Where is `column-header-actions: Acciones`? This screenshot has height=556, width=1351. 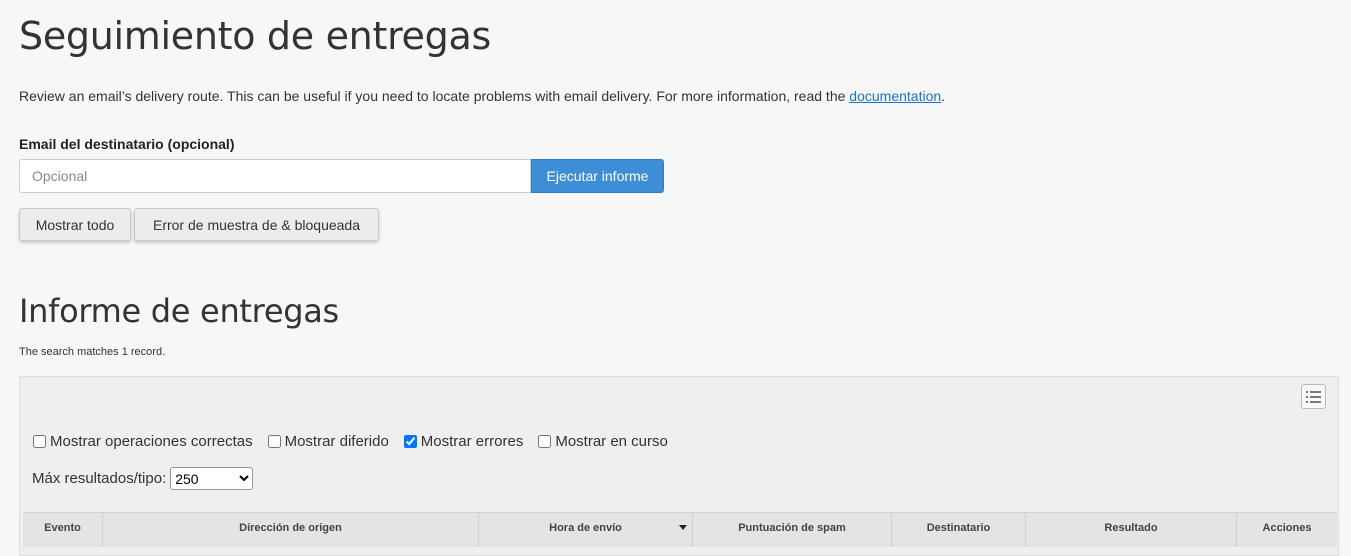
column-header-actions: Acciones is located at coordinates (1287, 530).